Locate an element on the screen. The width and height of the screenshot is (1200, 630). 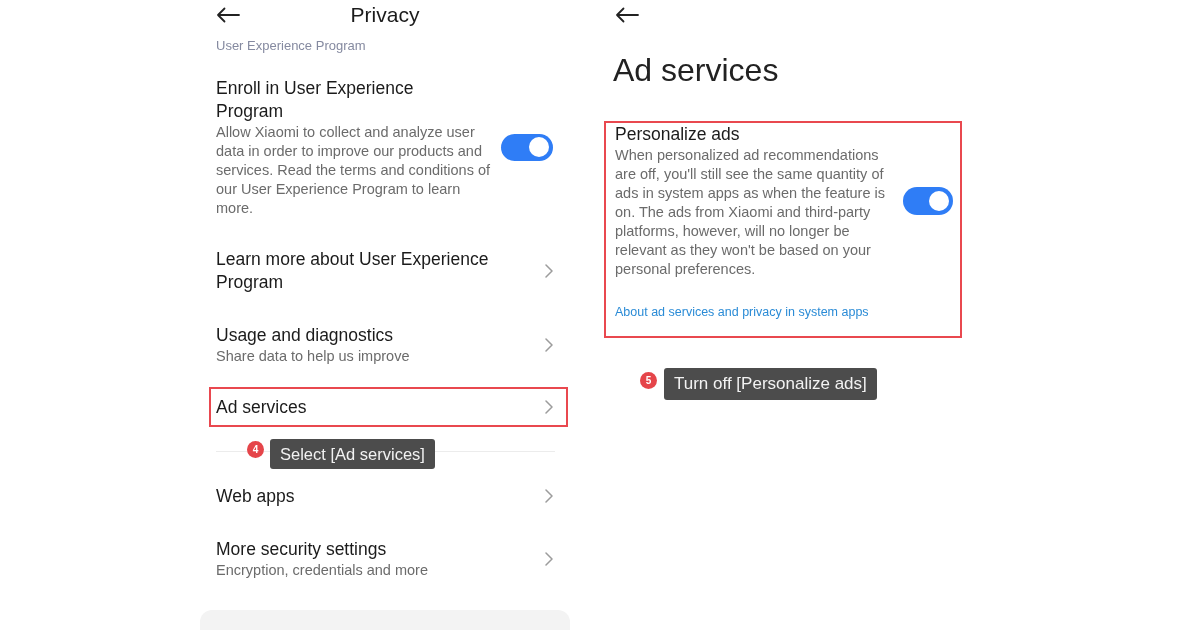
screen-title: Privacy is located at coordinates (385, 15).